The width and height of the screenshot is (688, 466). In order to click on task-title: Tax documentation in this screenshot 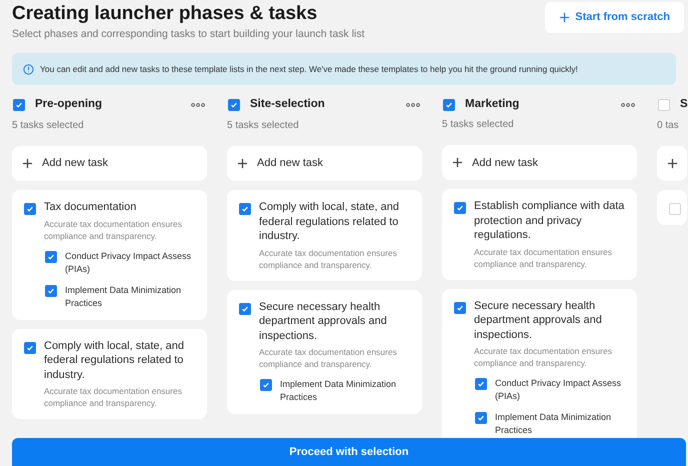, I will do `click(91, 207)`.